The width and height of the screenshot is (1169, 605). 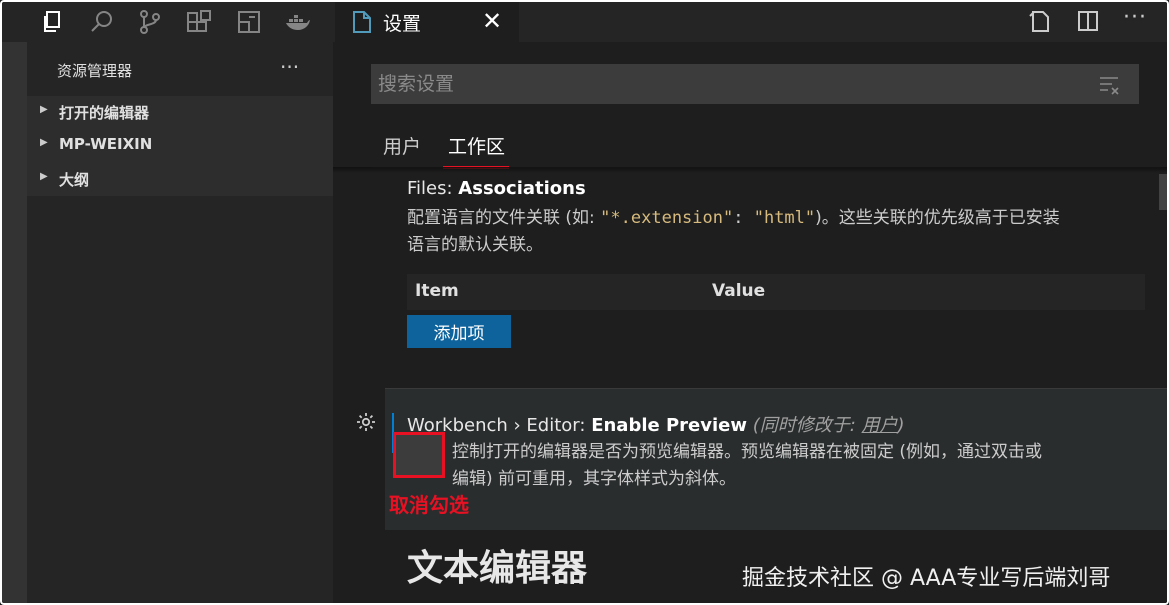 I want to click on sidebar-item-label: 打开的编辑器, so click(x=104, y=113).